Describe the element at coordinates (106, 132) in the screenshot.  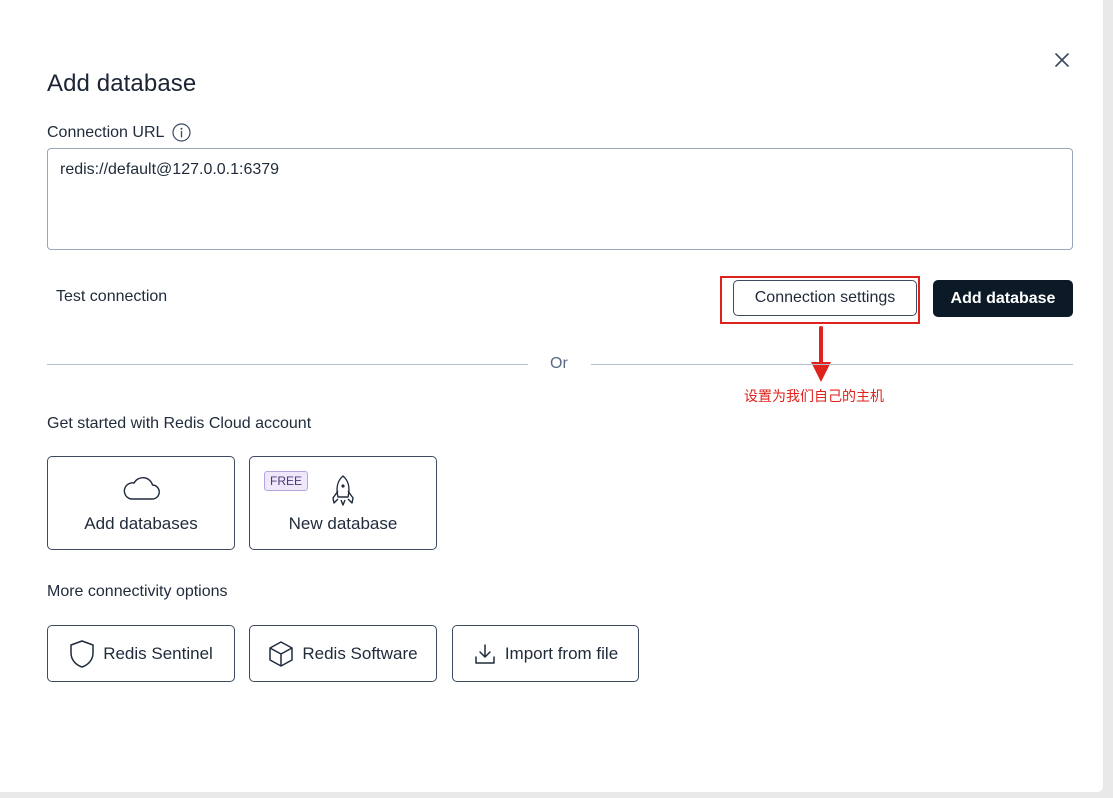
I see `connection-url-label-text: Connection URL` at that location.